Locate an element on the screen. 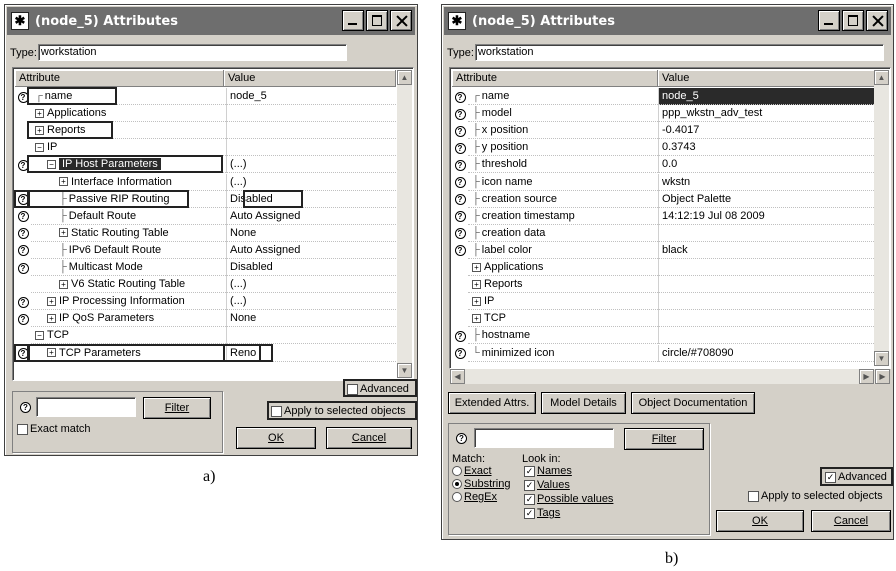 Image resolution: width=896 pixels, height=571 pixels. maximize-button is located at coordinates (377, 20).